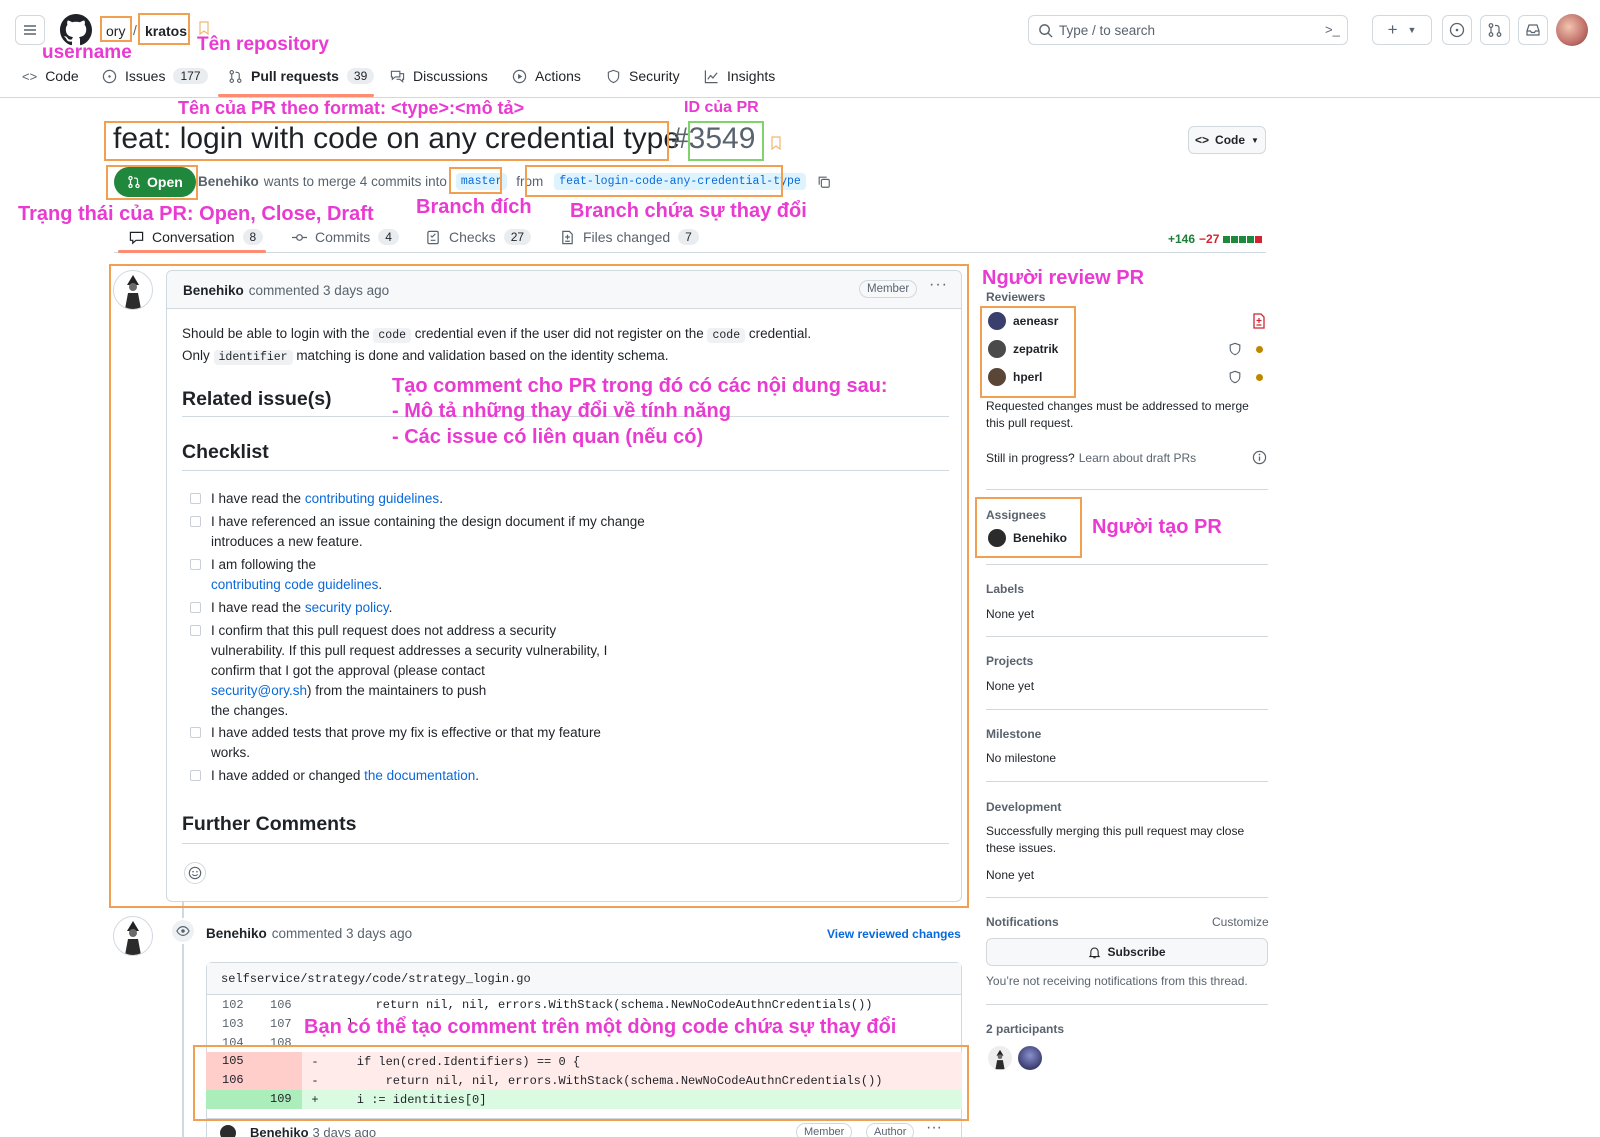  What do you see at coordinates (115, 31) in the screenshot?
I see `repo-owner-link: ory` at bounding box center [115, 31].